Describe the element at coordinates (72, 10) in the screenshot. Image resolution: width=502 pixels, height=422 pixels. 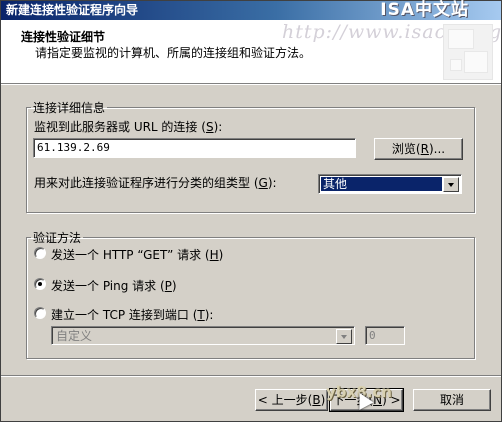
I see `window-title: 新建连接性验证程序向导` at that location.